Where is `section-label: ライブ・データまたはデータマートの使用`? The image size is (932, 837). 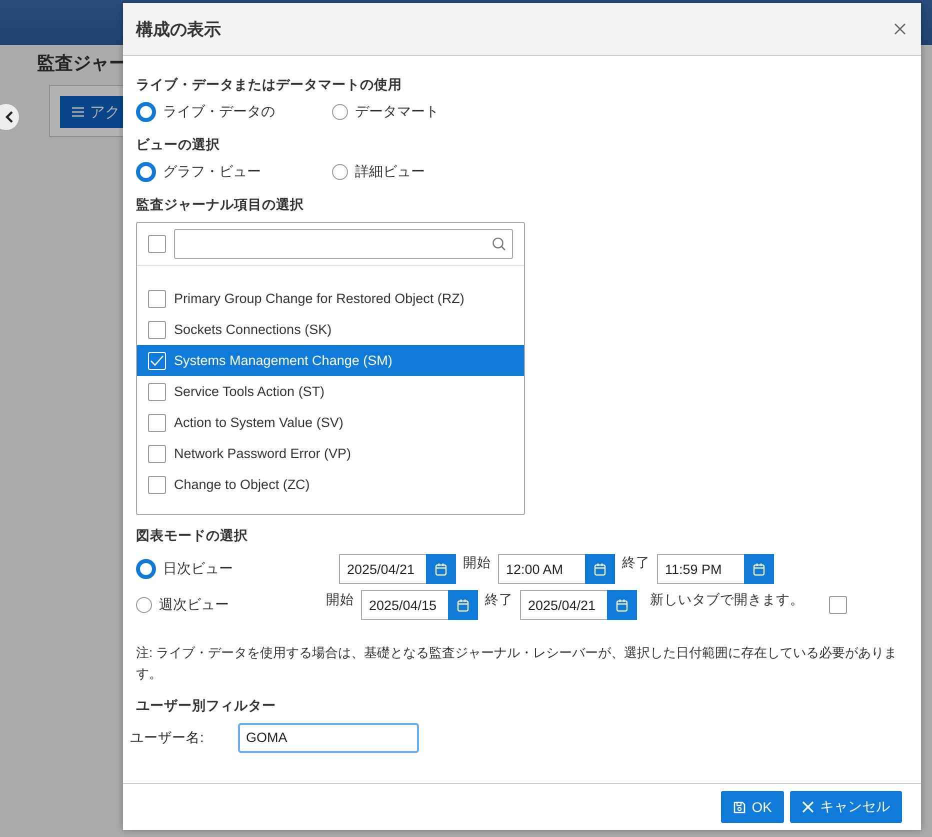 section-label: ライブ・データまたはデータマートの使用 is located at coordinates (269, 85).